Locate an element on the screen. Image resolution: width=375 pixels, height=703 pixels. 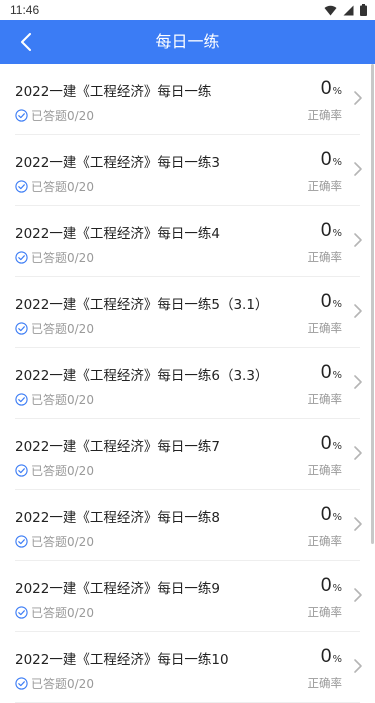
list-item: 2022一建《工程经济》每日一练5（3.1） 已答题0/20 0% 正确率 is located at coordinates (188, 312).